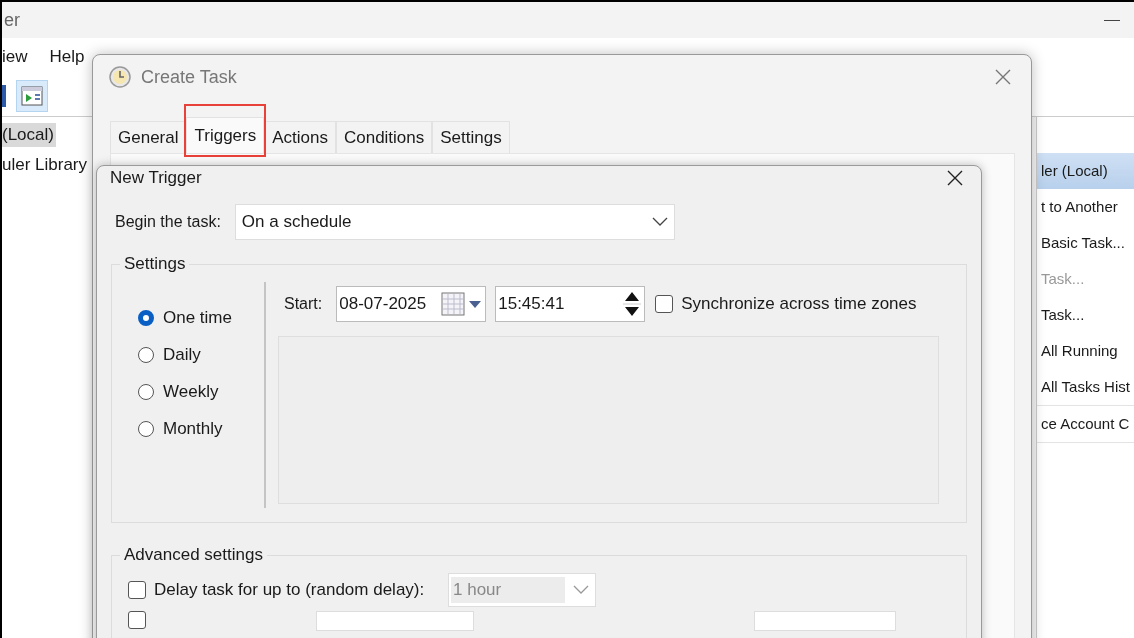 This screenshot has width=1134, height=638. What do you see at coordinates (29, 135) in the screenshot?
I see `tree-item: (Local)` at bounding box center [29, 135].